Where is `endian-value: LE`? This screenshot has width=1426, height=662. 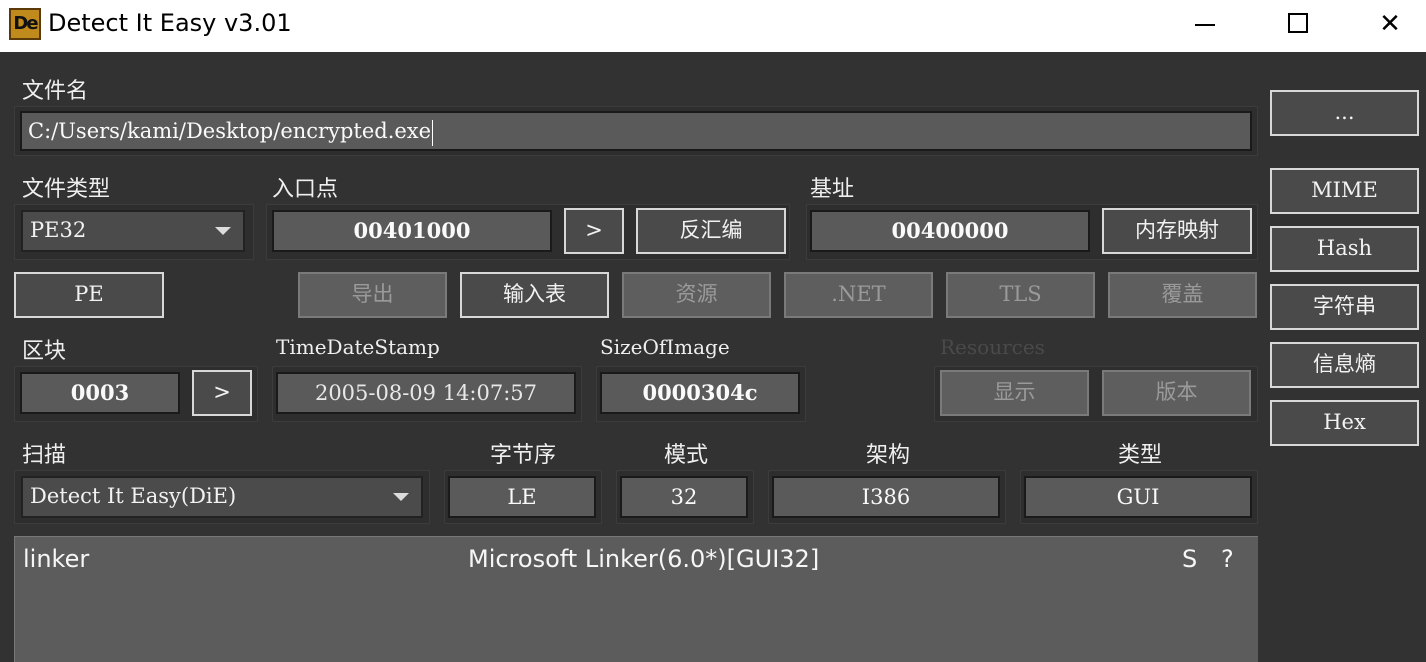
endian-value: LE is located at coordinates (522, 497).